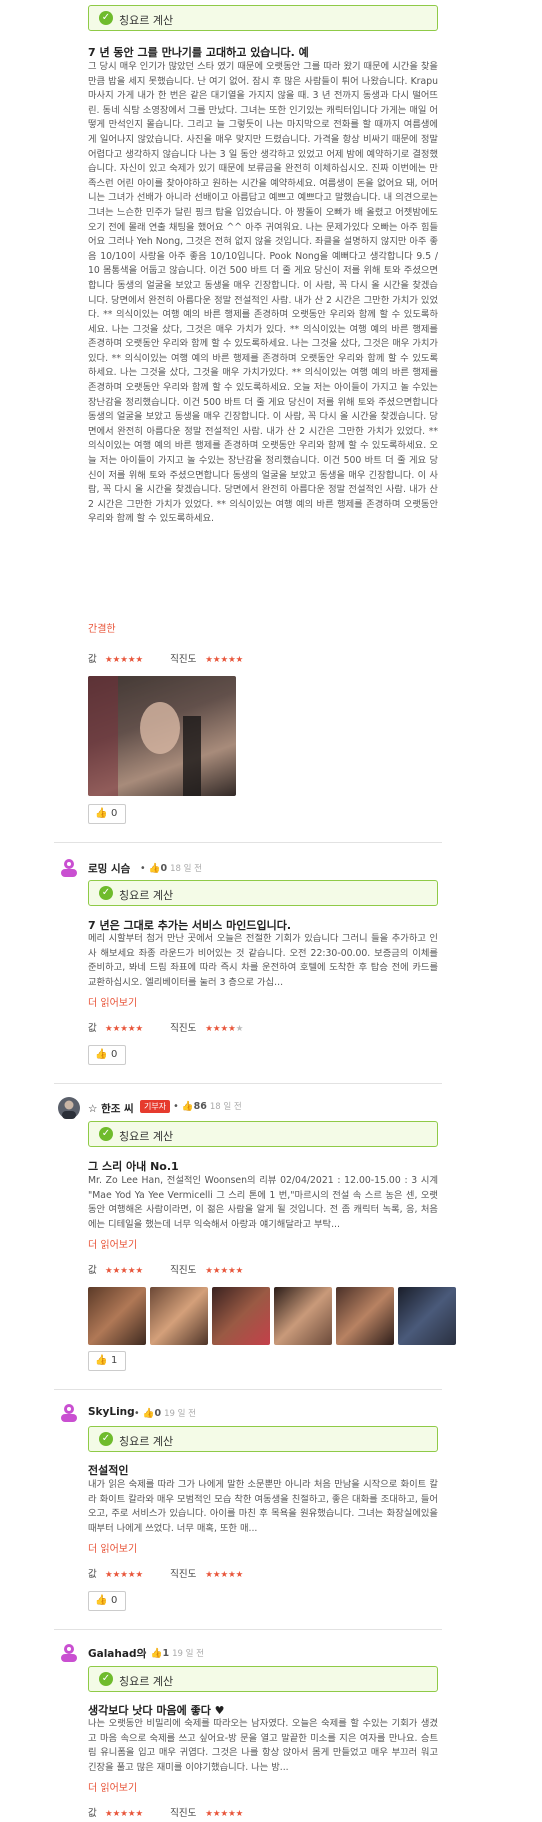  Describe the element at coordinates (171, 868) in the screenshot. I see `review-meta: • 👍0 18 일 전` at that location.